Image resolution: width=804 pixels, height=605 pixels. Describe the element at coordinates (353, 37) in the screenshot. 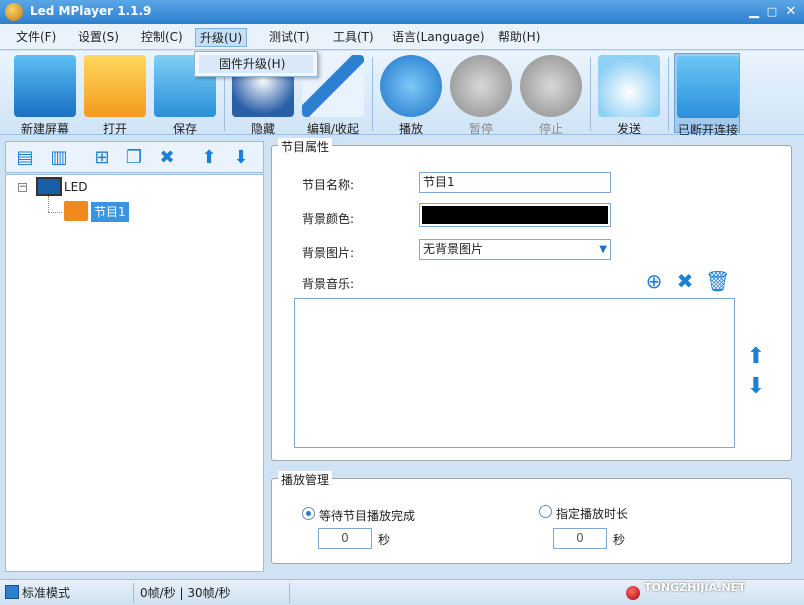

I see `menu-tools: 工具(T)` at that location.